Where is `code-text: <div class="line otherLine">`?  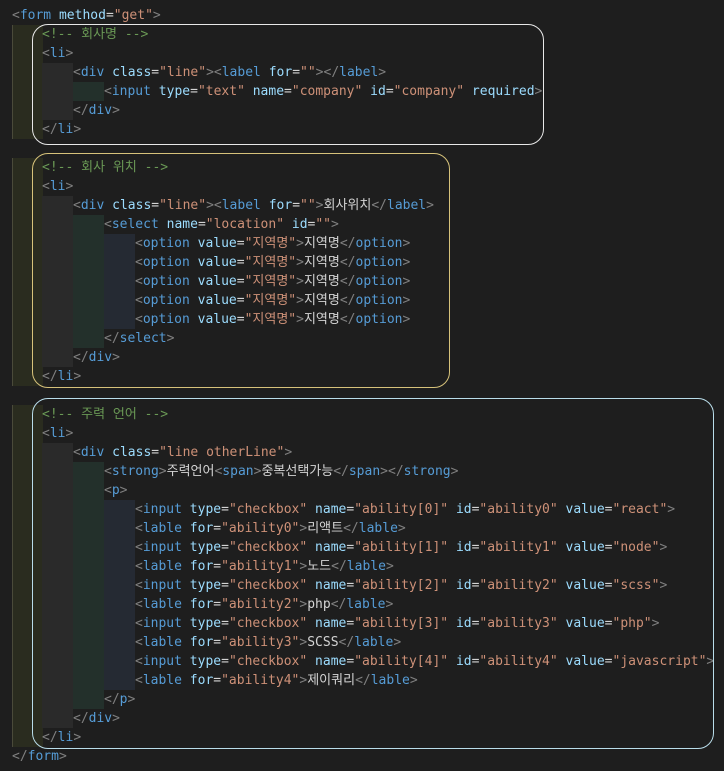 code-text: <div class="line otherLine"> is located at coordinates (183, 452).